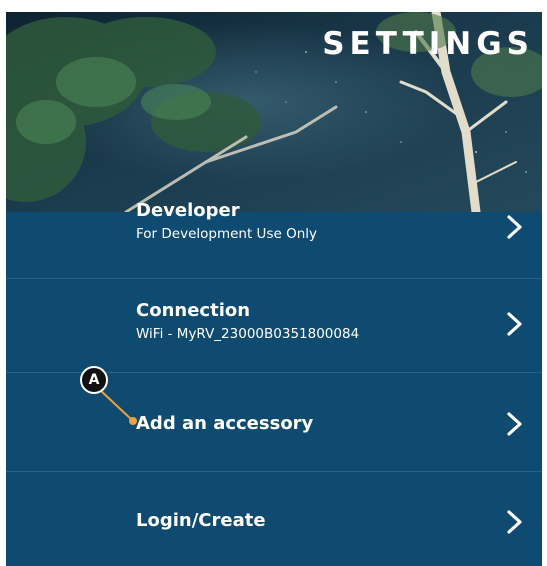  Describe the element at coordinates (118, 407) in the screenshot. I see `annotation-leader-line` at that location.